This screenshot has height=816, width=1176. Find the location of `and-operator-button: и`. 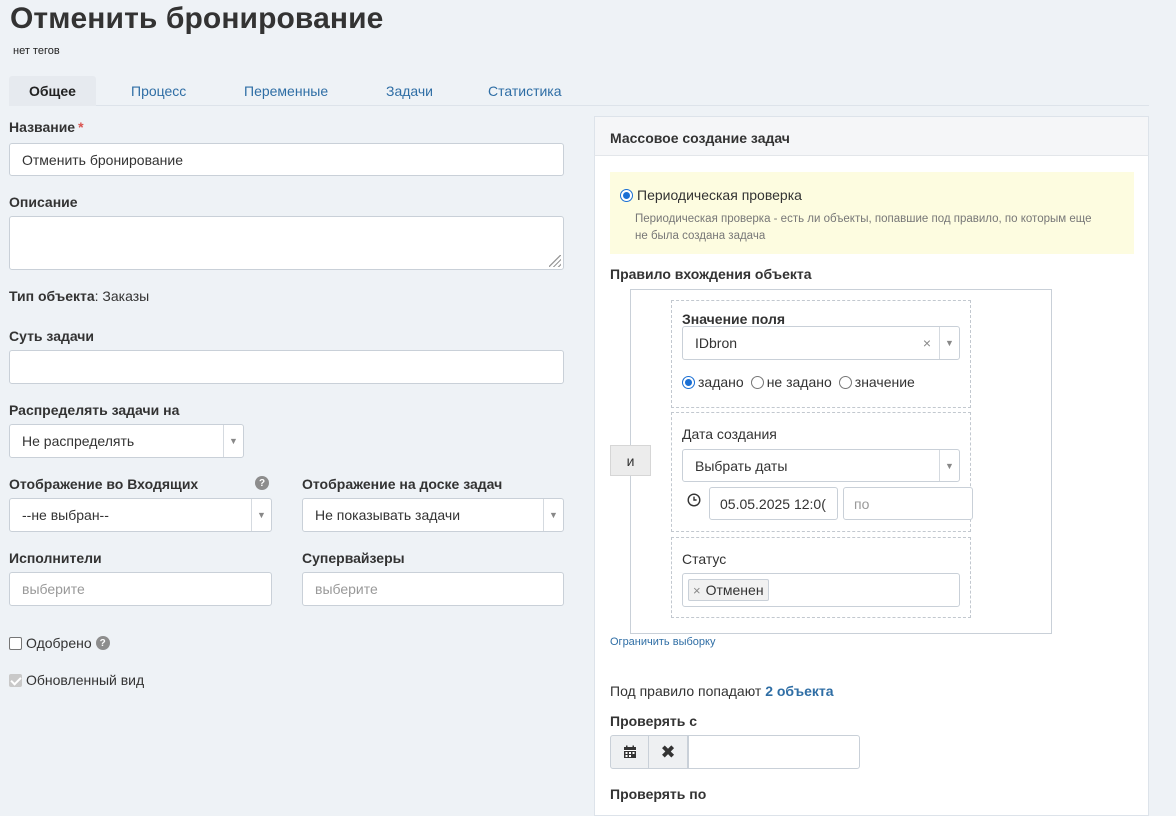

and-operator-button: и is located at coordinates (630, 460).